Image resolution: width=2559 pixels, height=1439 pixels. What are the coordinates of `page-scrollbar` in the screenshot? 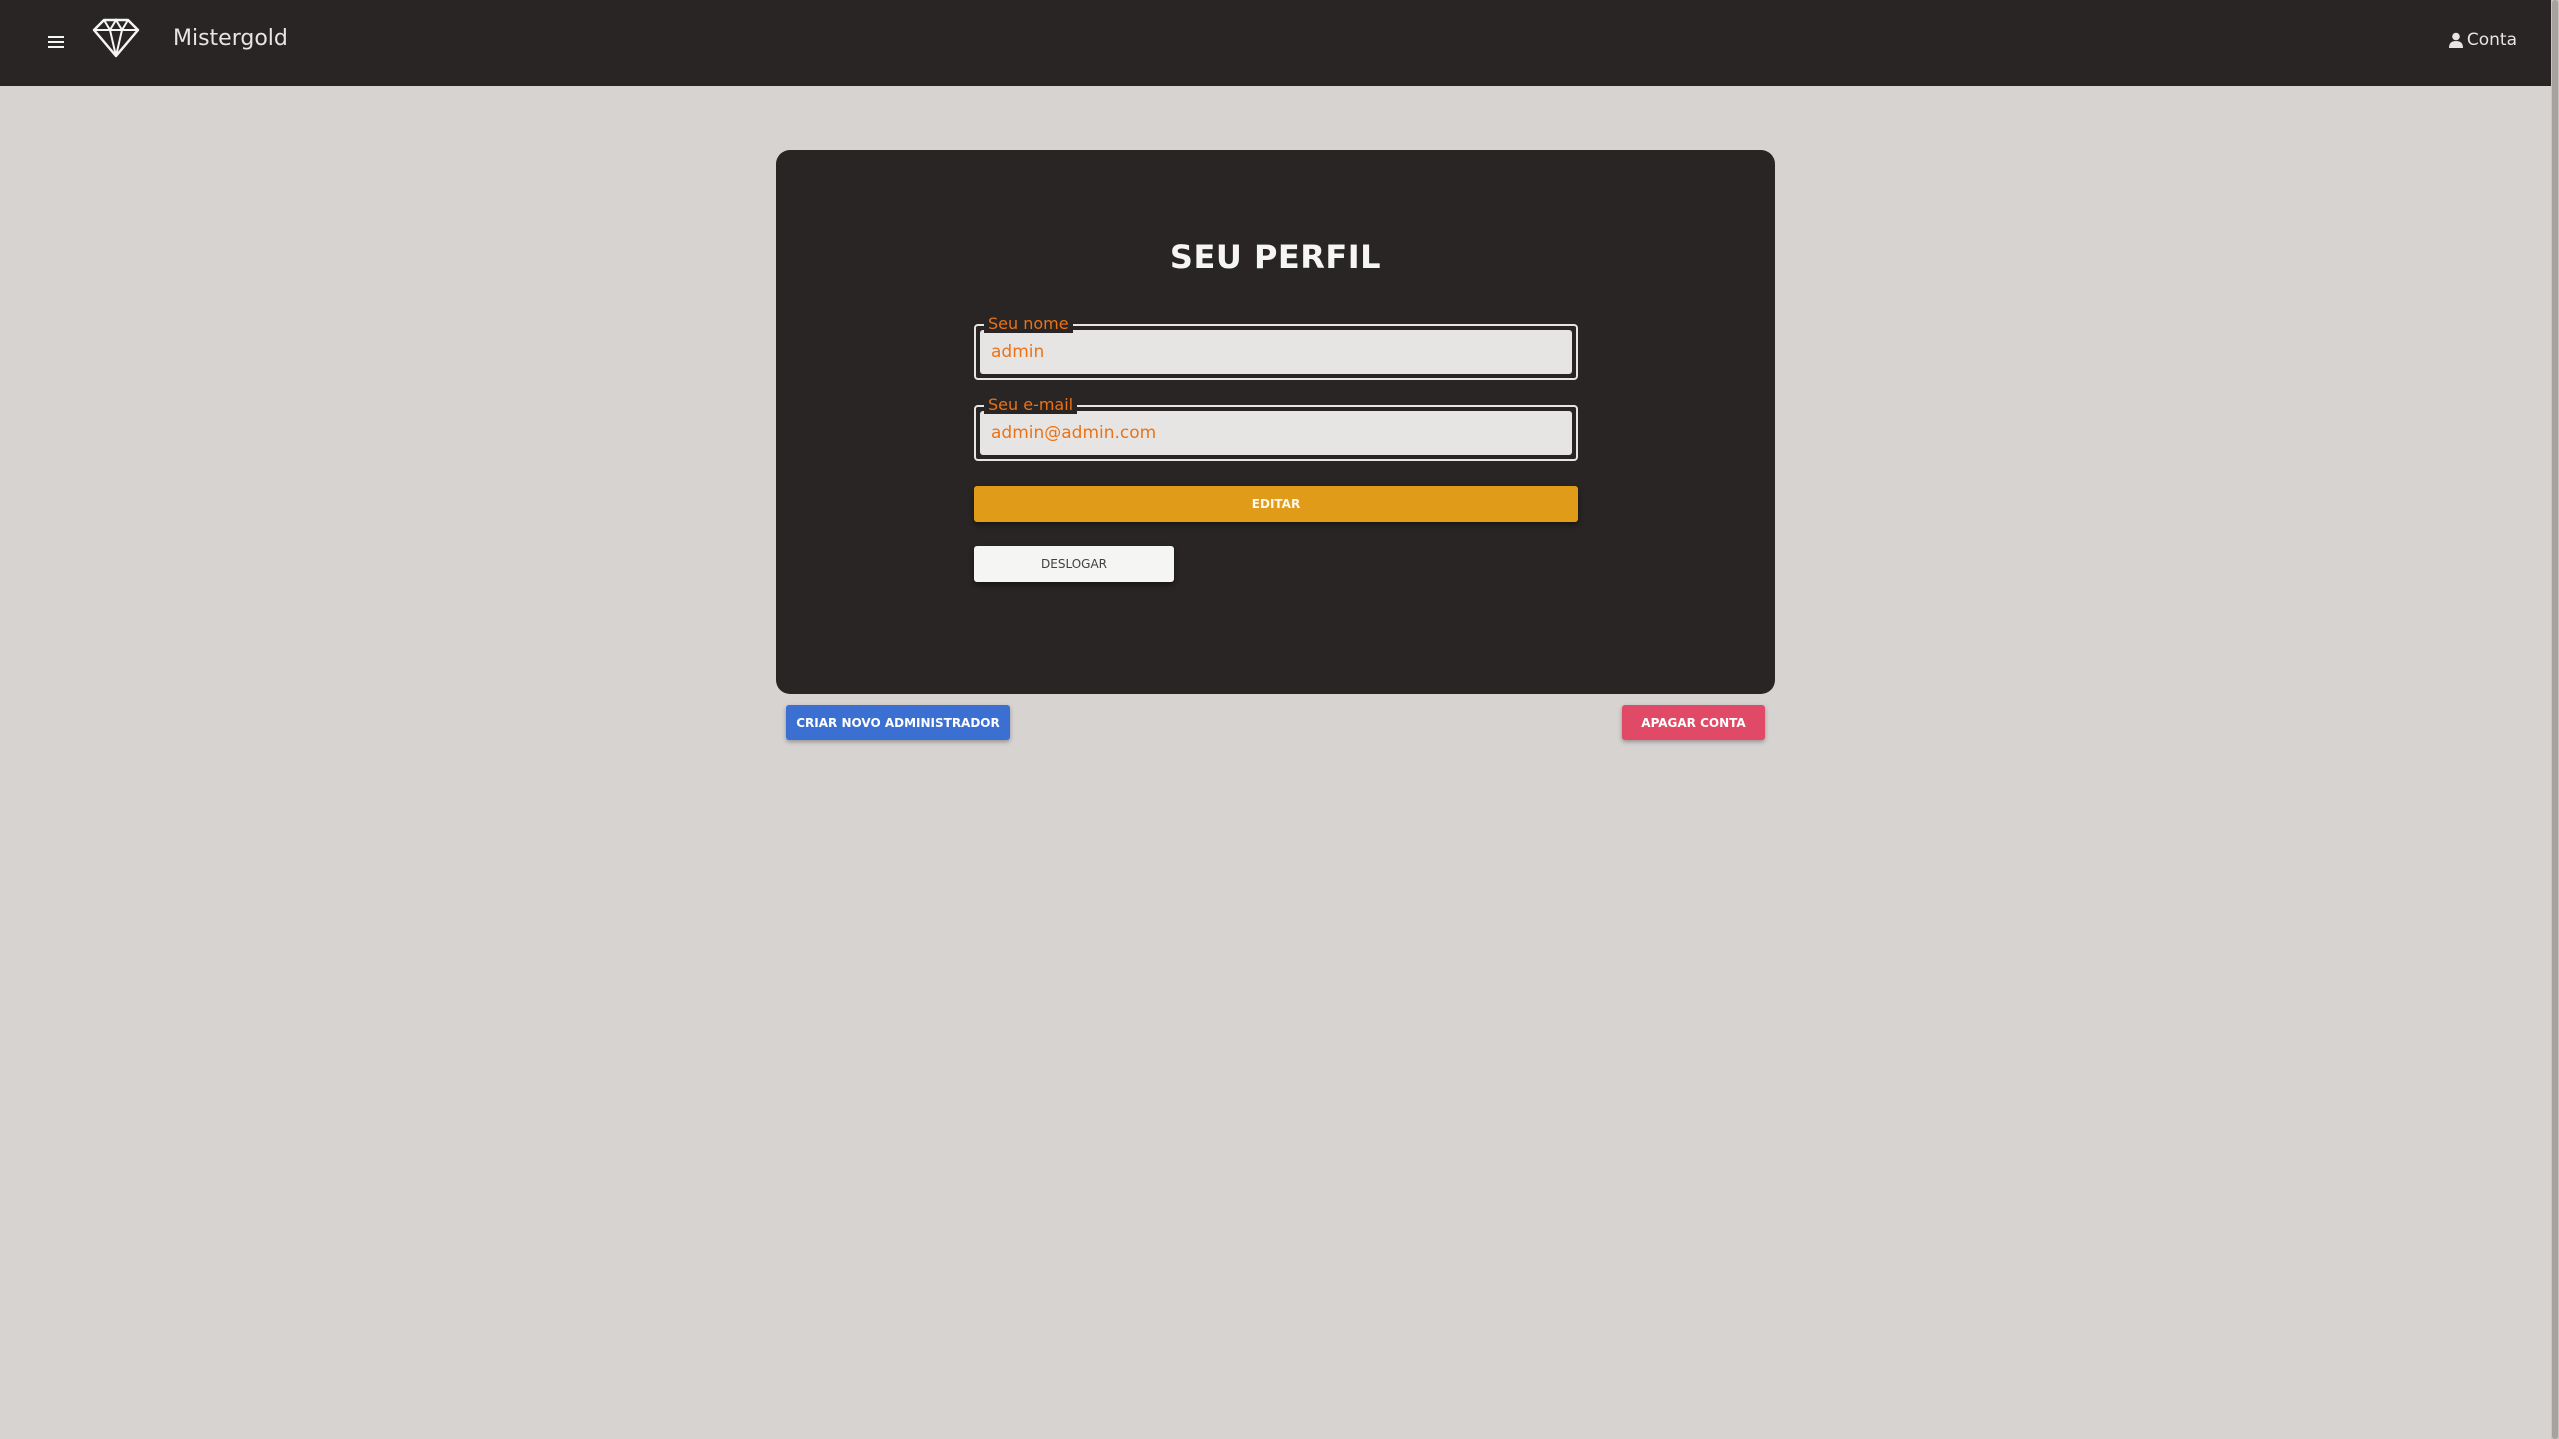 It's located at (2555, 719).